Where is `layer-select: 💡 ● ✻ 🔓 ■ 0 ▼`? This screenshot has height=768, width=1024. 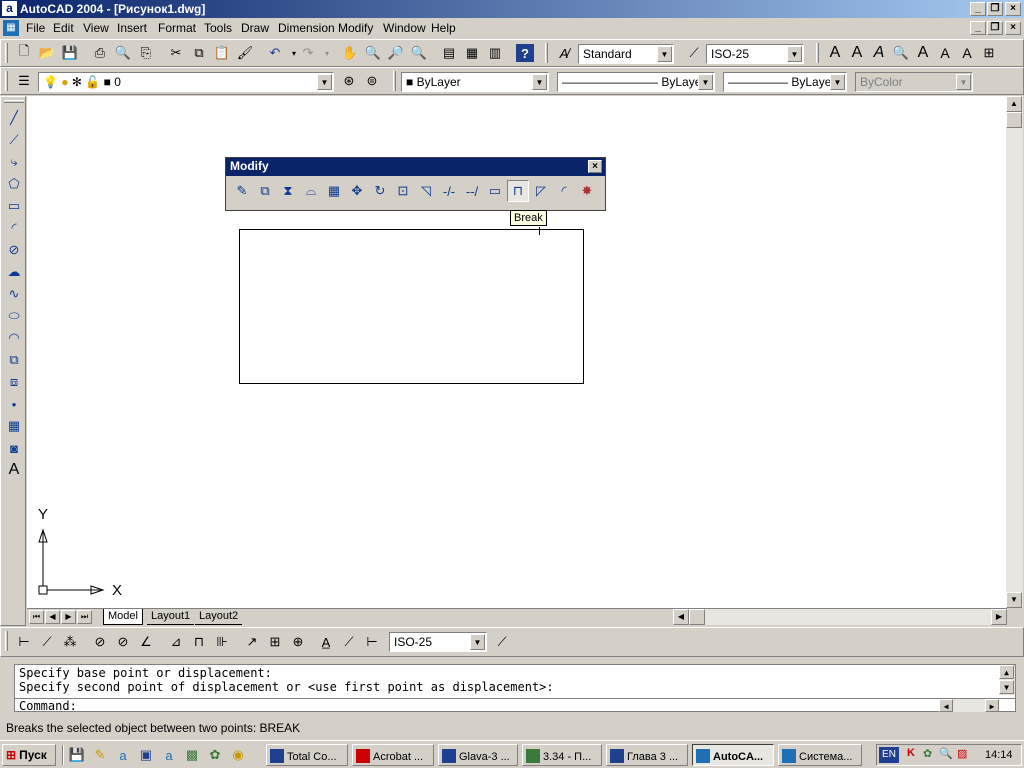
layer-select: 💡 ● ✻ 🔓 ■ 0 ▼ is located at coordinates (186, 82).